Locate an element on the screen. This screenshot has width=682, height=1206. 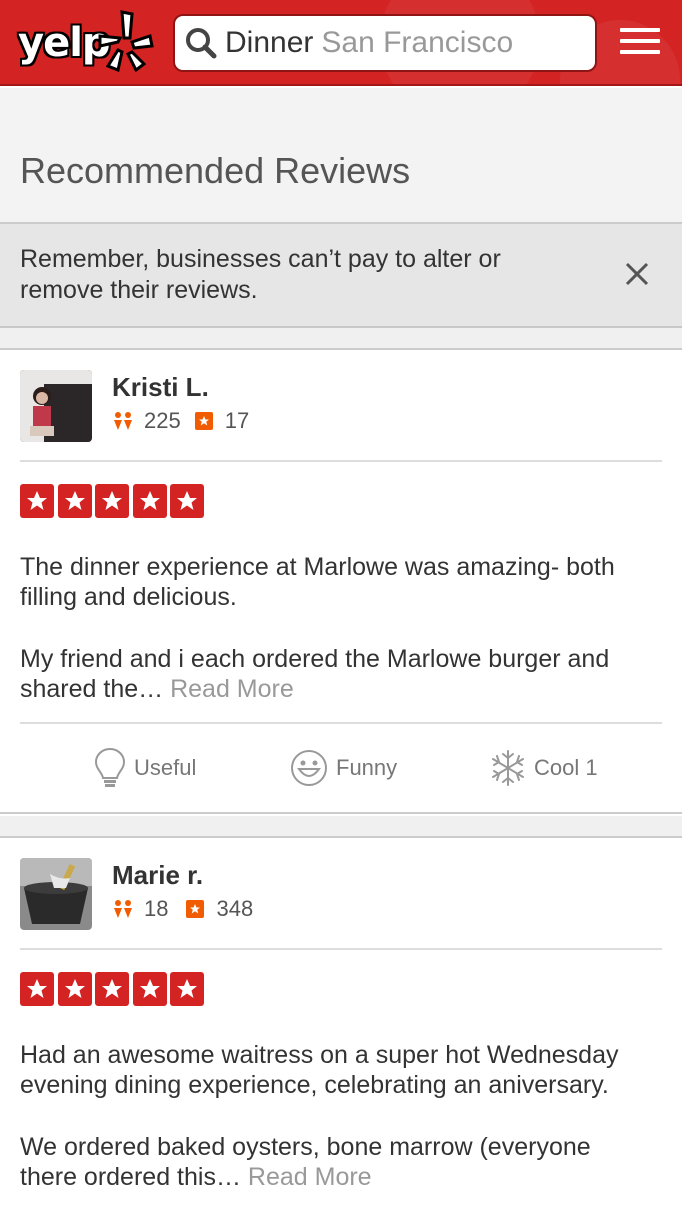
search-location: San Francisco is located at coordinates (417, 43).